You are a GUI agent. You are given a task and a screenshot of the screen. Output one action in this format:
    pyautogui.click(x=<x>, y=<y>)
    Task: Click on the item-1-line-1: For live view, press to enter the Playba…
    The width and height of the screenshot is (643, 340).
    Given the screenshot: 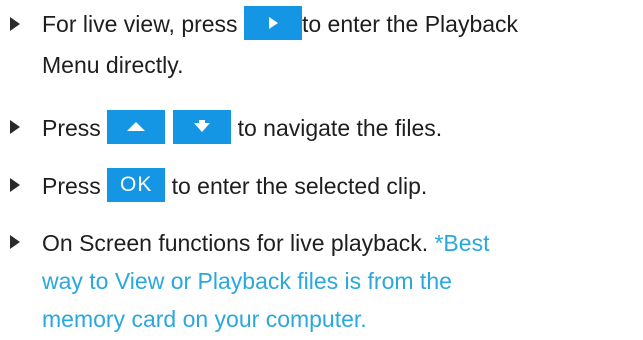 What is the action you would take?
    pyautogui.click(x=280, y=24)
    